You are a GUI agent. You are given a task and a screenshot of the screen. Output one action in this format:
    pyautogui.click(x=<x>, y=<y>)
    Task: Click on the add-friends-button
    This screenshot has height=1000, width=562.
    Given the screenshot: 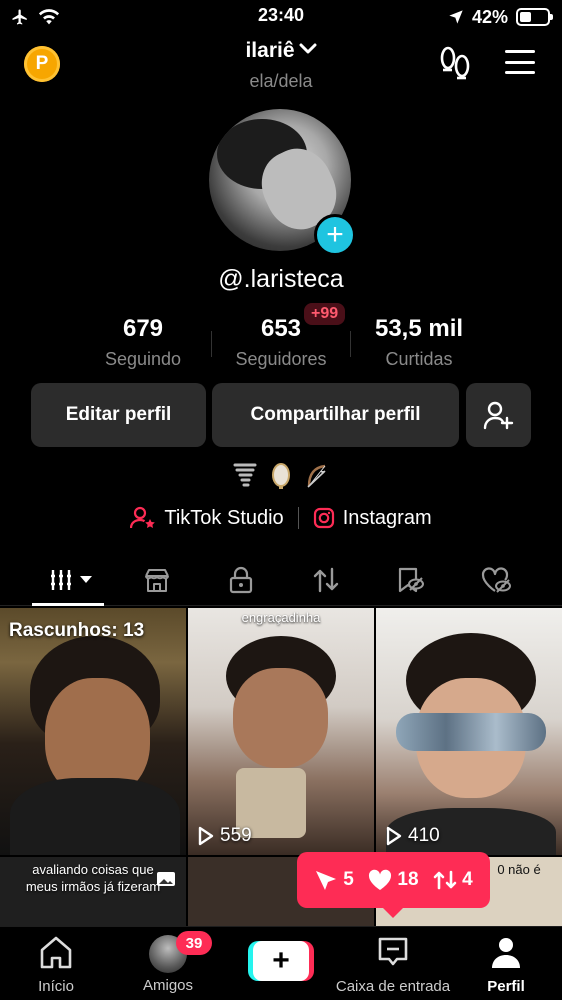 What is the action you would take?
    pyautogui.click(x=498, y=415)
    